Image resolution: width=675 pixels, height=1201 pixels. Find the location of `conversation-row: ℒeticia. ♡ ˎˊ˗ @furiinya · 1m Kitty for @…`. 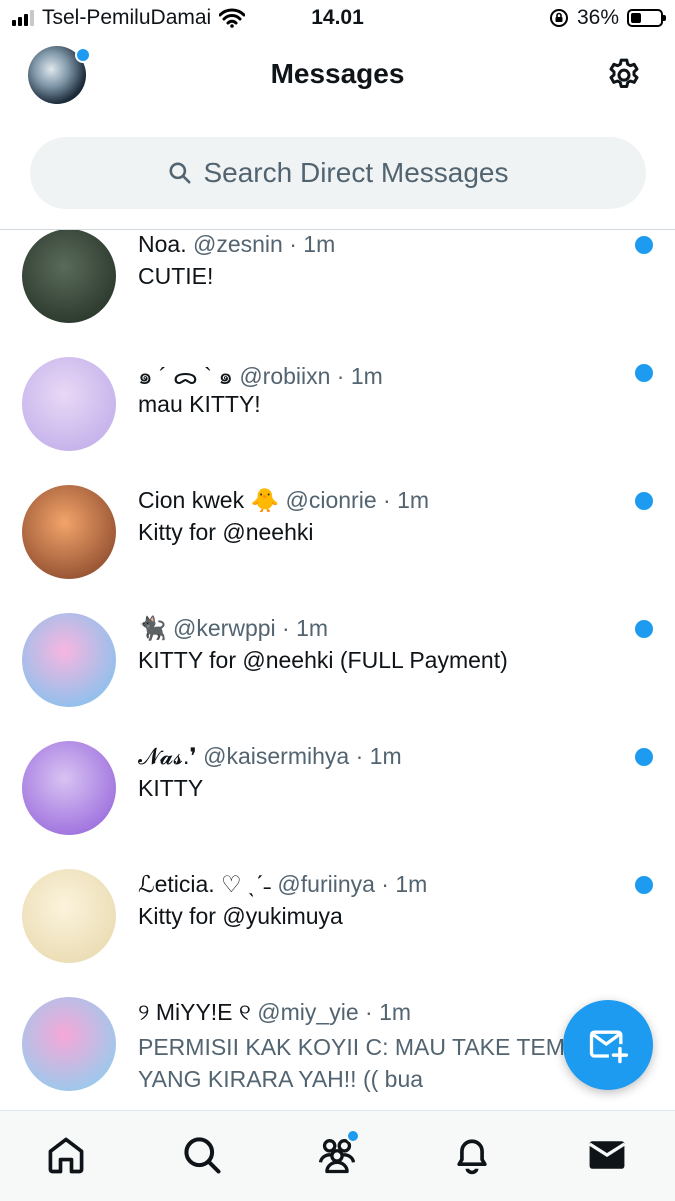

conversation-row: ℒeticia. ♡ ˎˊ˗ @furiinya · 1m Kitty for @… is located at coordinates (337, 933).